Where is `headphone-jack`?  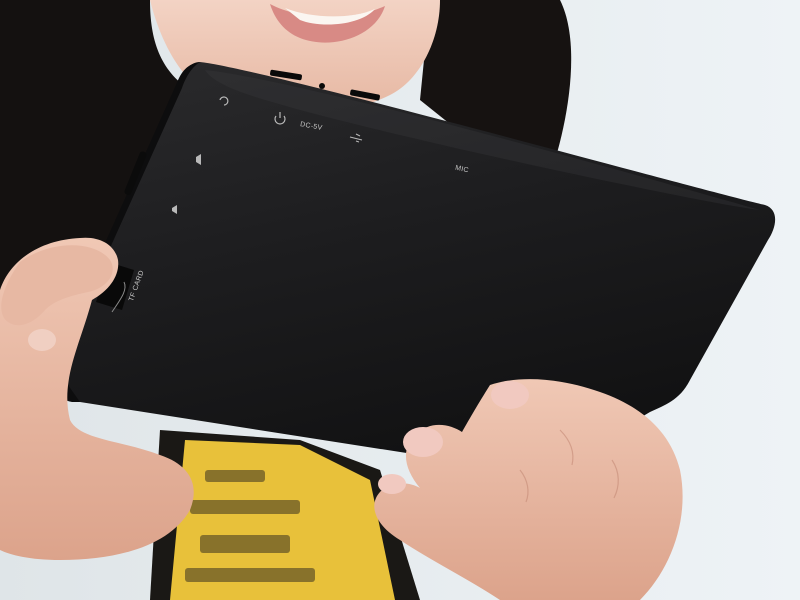 headphone-jack is located at coordinates (322, 86).